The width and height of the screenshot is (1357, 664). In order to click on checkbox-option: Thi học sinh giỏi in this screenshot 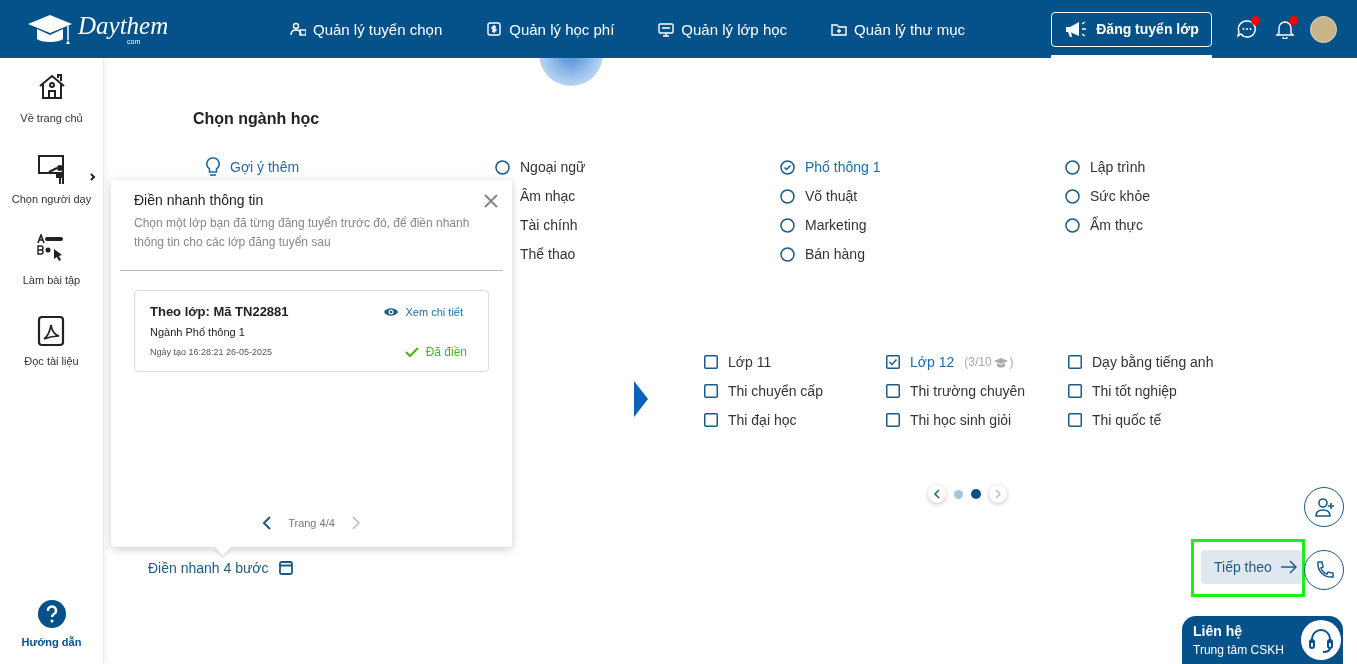, I will do `click(977, 420)`.